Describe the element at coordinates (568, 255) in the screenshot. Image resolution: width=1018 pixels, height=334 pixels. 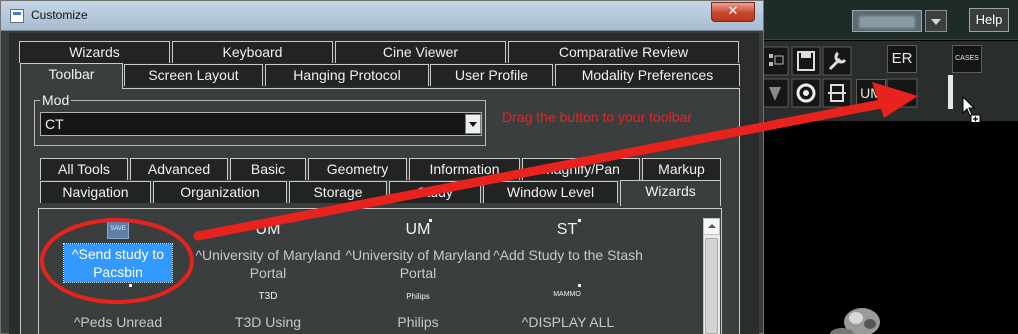
I see `tool-label-add-study-to-the-stash: ^Add Study to the Stash` at that location.